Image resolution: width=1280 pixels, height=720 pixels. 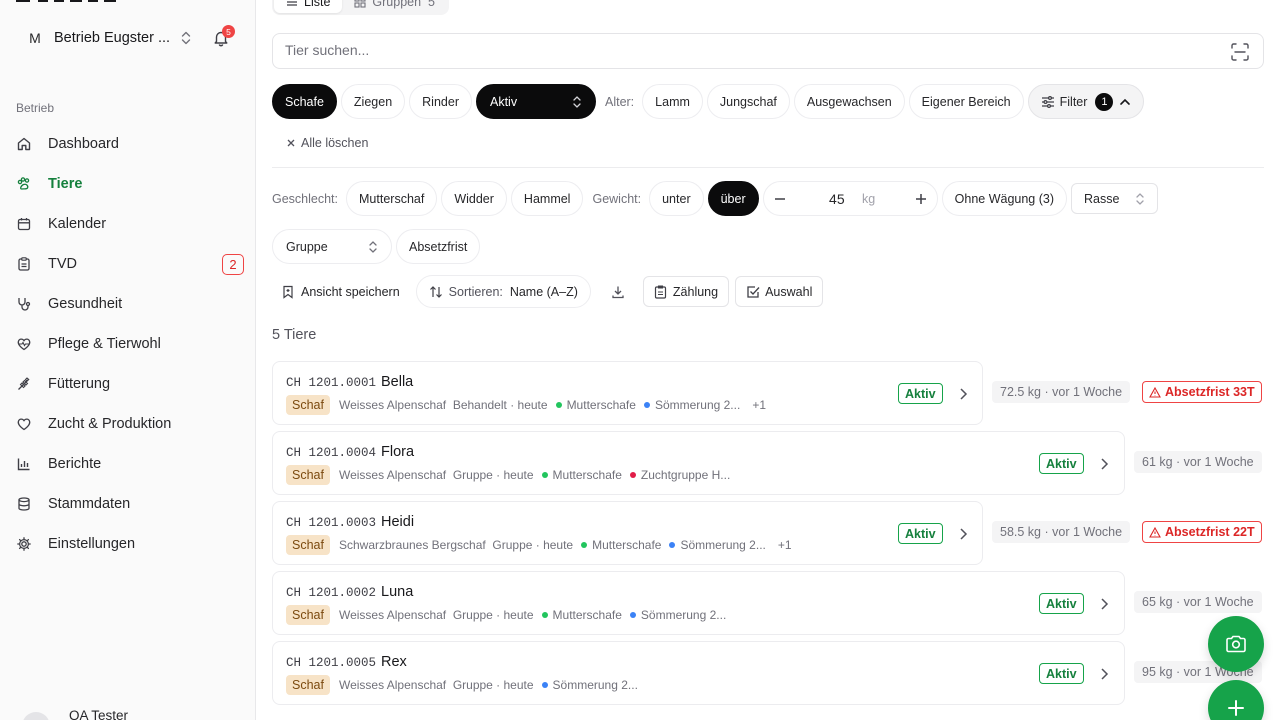 What do you see at coordinates (768, 167) in the screenshot?
I see `divider` at bounding box center [768, 167].